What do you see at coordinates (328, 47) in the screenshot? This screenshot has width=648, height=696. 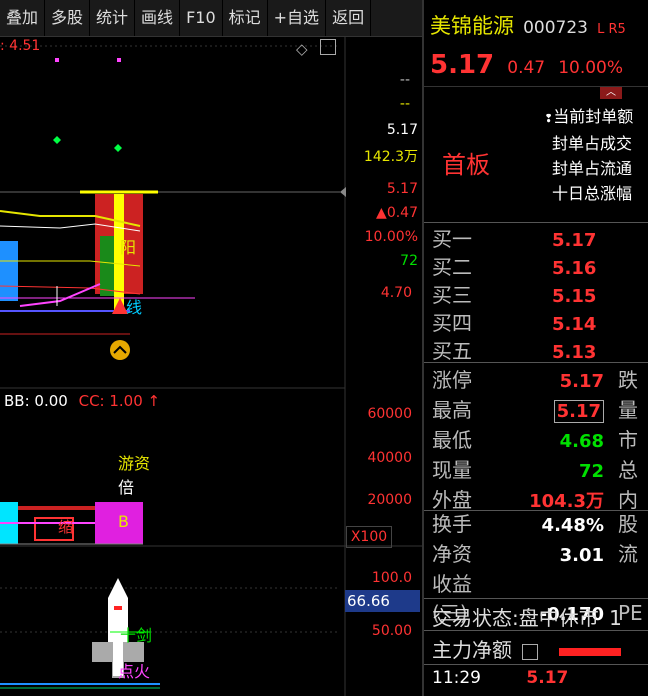 I see `window-icon` at bounding box center [328, 47].